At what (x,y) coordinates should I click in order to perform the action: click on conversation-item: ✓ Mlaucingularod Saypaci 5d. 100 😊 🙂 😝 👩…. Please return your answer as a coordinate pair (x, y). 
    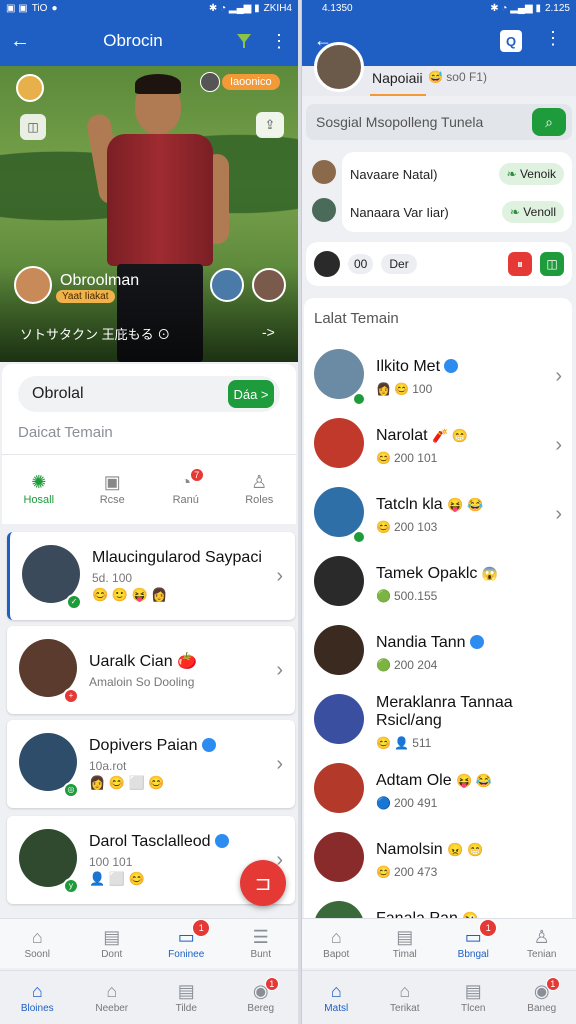
    Looking at the image, I should click on (151, 576).